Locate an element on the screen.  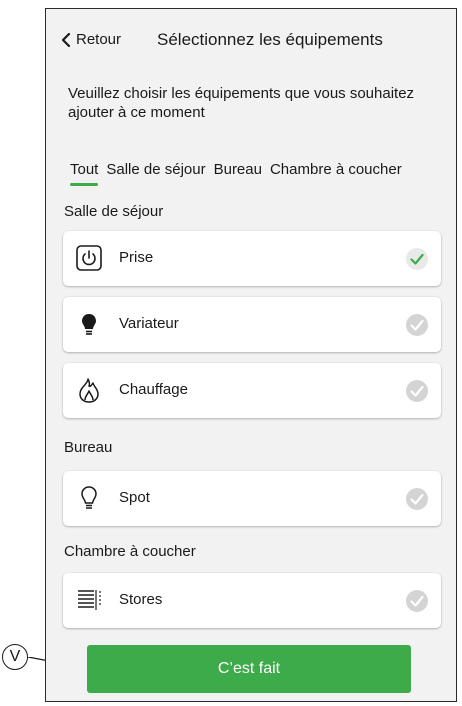
check-selected-icon is located at coordinates (417, 259).